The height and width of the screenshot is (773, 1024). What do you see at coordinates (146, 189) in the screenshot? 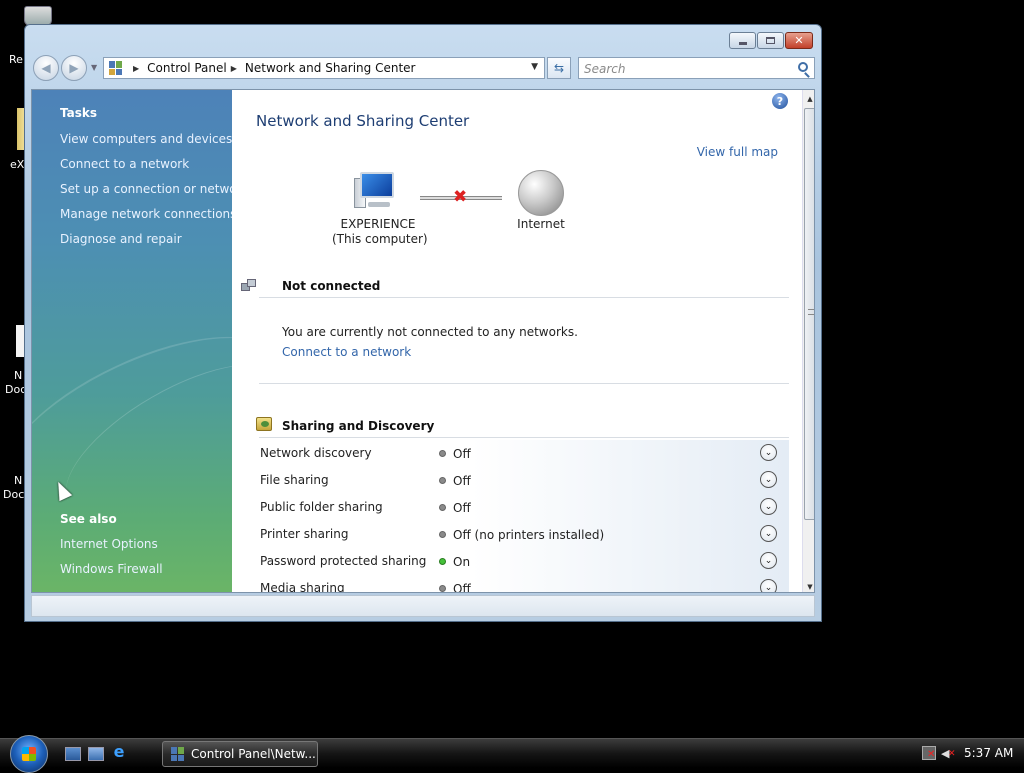
I see `task-setup-connection: Set up a connection or network` at bounding box center [146, 189].